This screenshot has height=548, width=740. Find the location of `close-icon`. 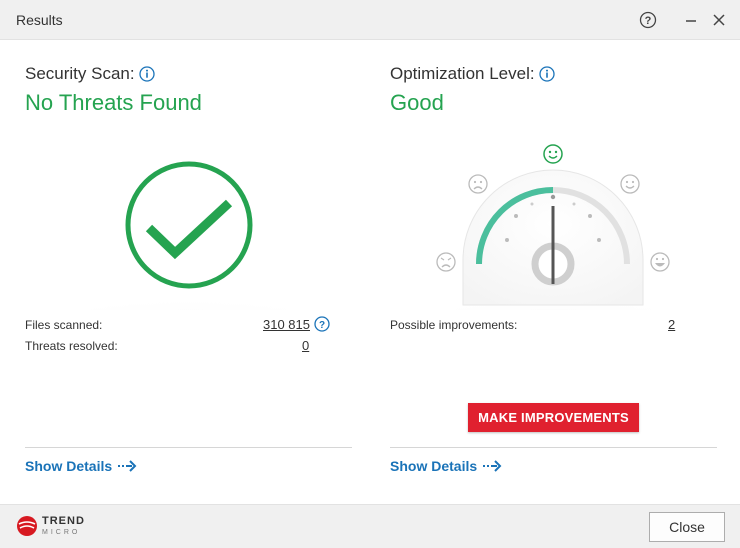

close-icon is located at coordinates (719, 20).